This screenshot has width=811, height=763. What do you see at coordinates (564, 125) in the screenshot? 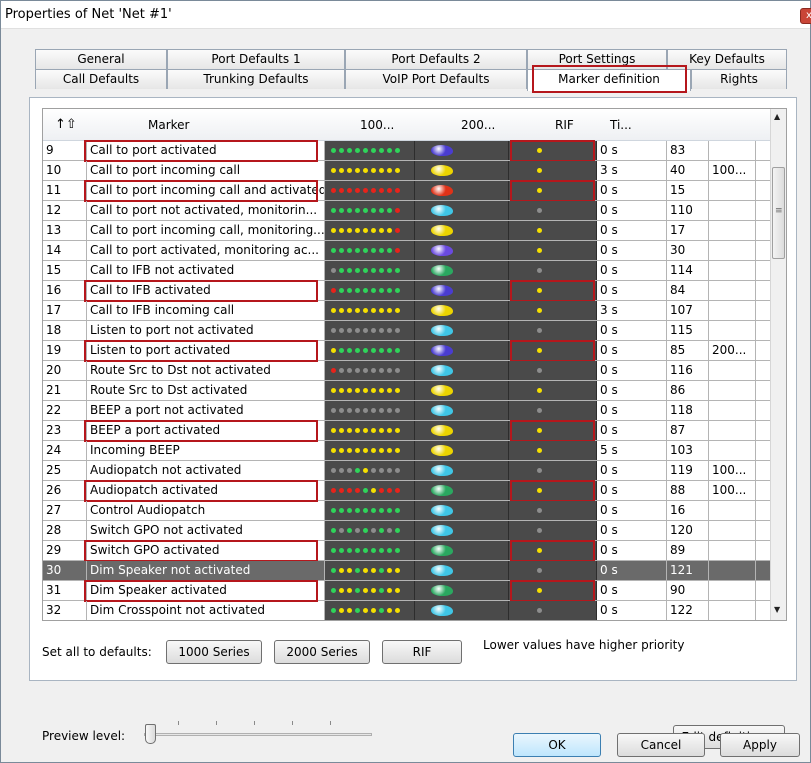
I see `column-header-rif: RIF` at bounding box center [564, 125].